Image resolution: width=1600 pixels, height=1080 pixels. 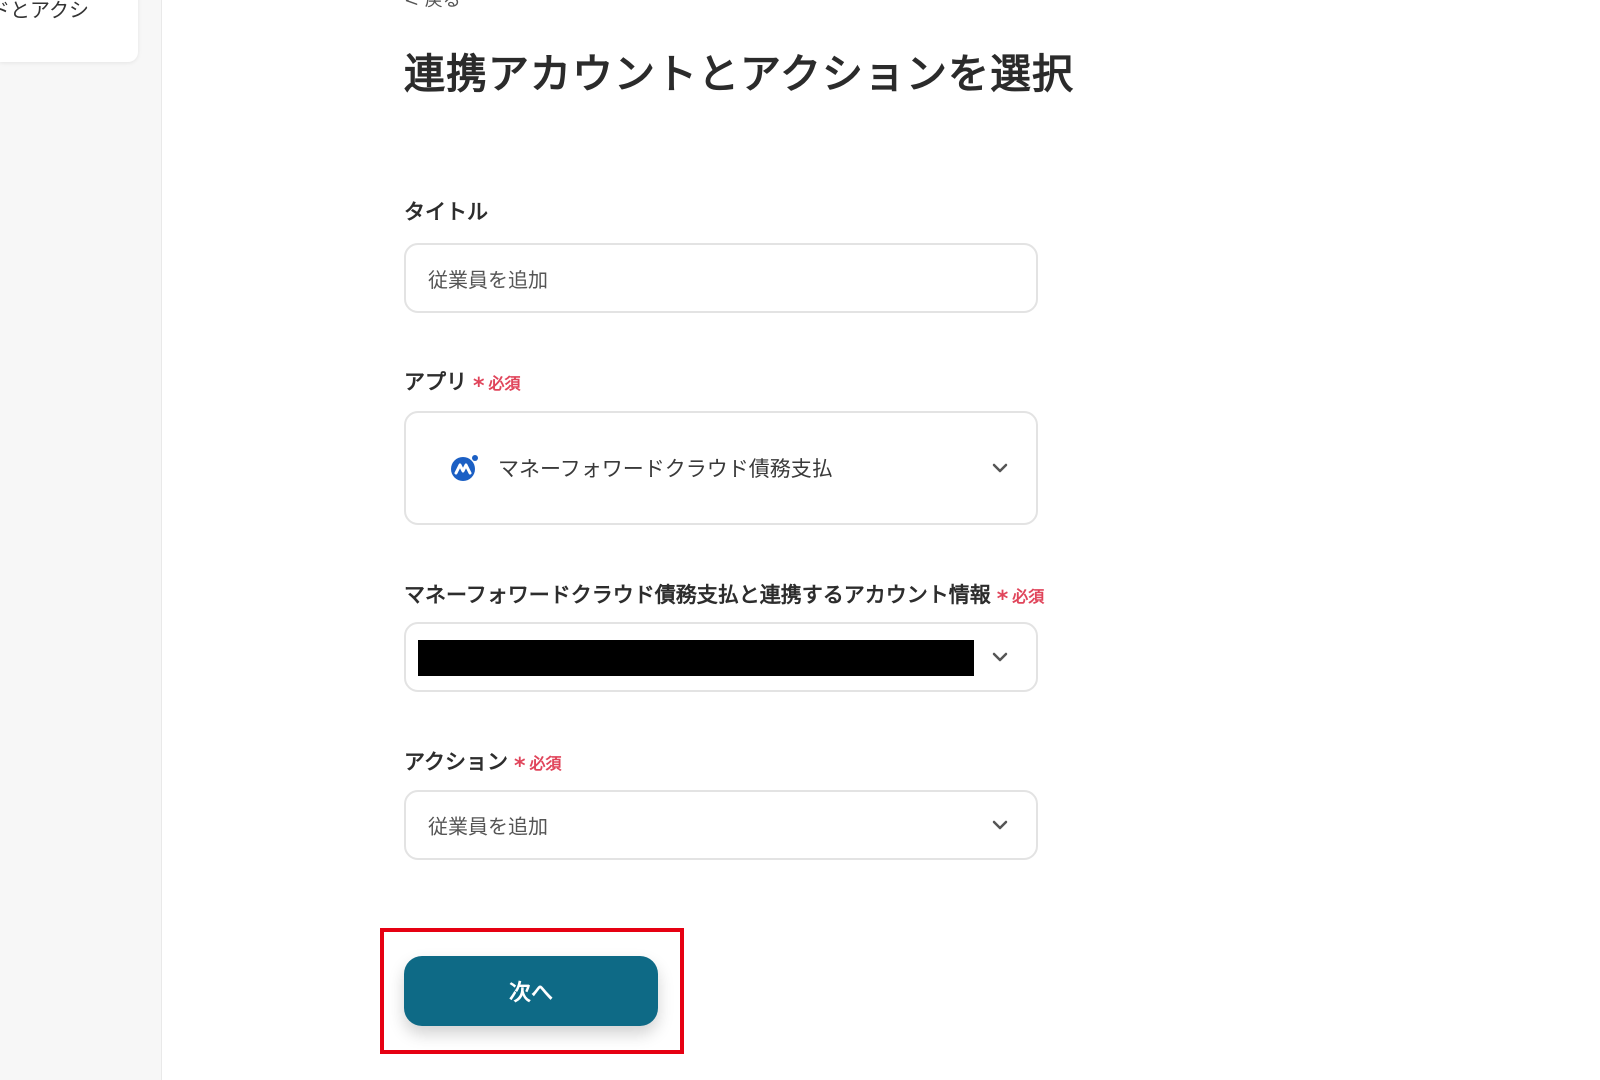 What do you see at coordinates (435, 382) in the screenshot?
I see `app-label-text: アプリ` at bounding box center [435, 382].